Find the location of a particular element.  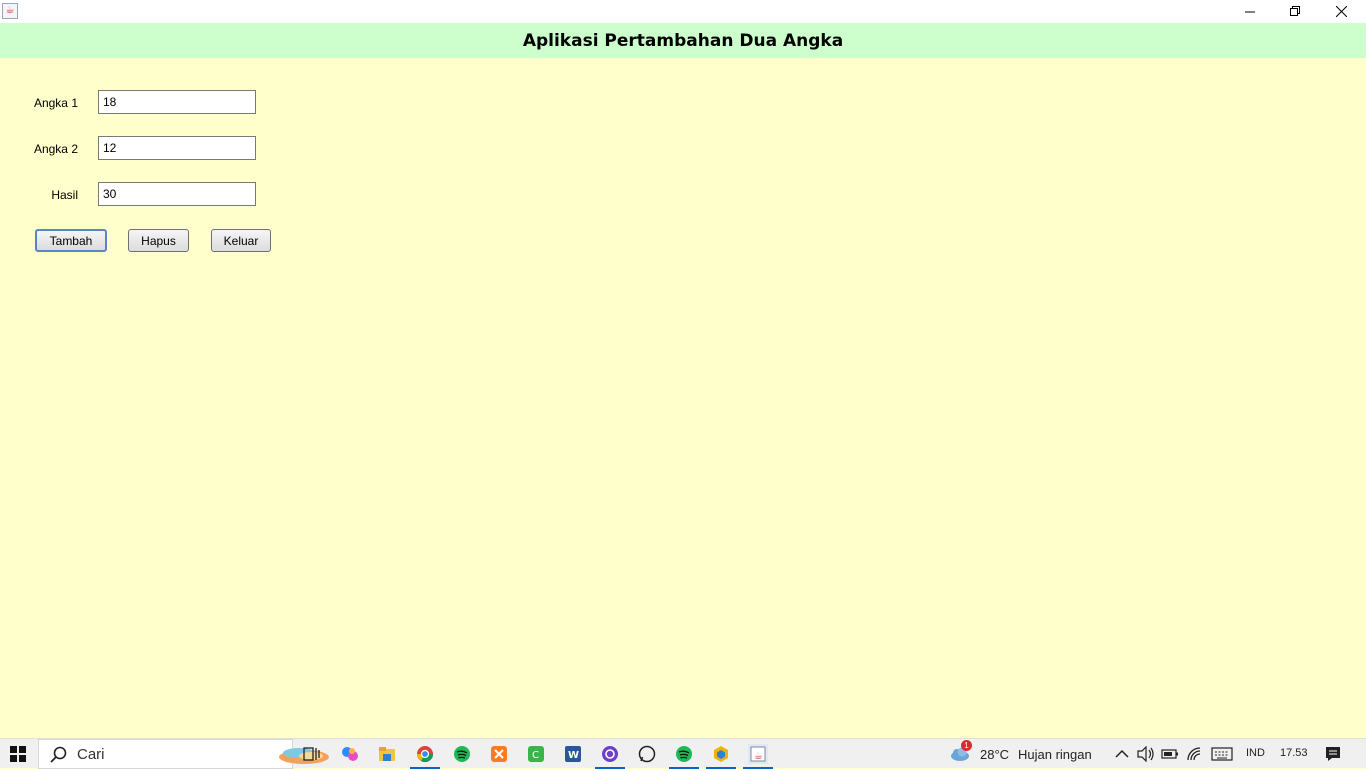

xampp-icon is located at coordinates (499, 754).